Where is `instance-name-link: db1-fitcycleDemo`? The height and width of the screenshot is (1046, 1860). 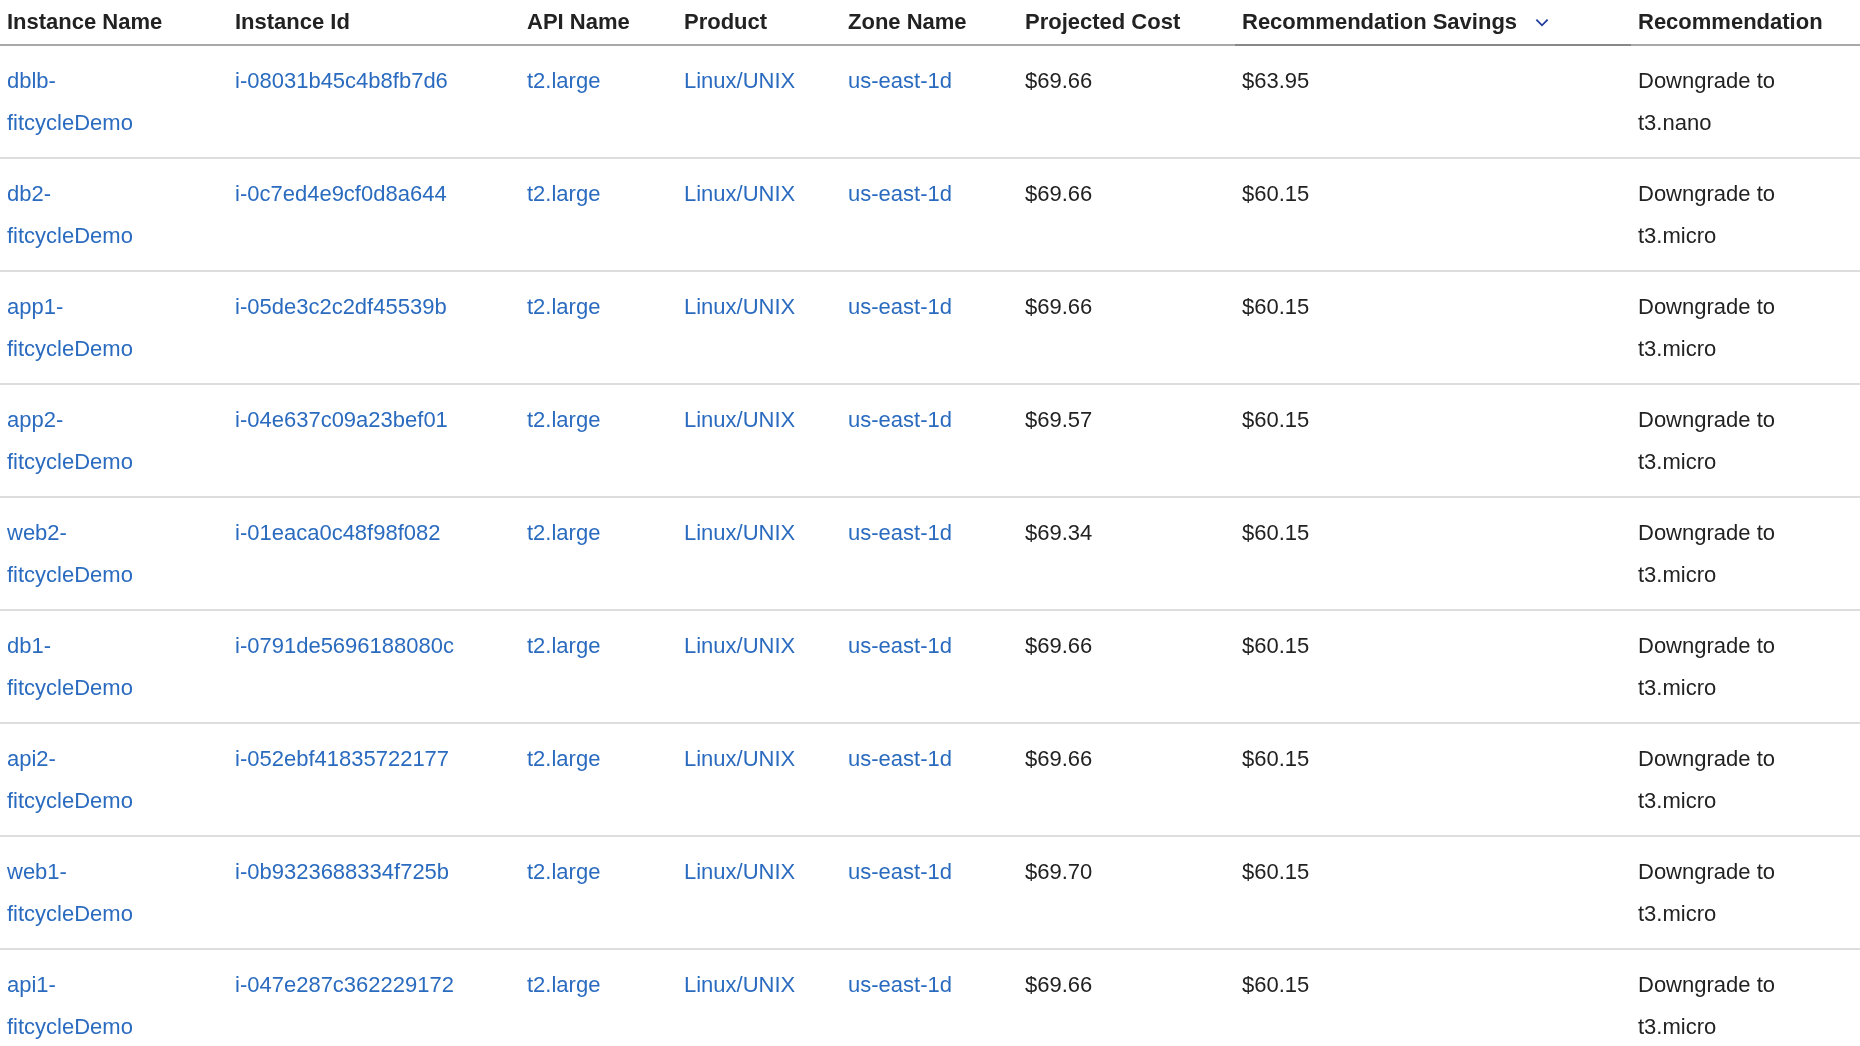 instance-name-link: db1-fitcycleDemo is located at coordinates (87, 667).